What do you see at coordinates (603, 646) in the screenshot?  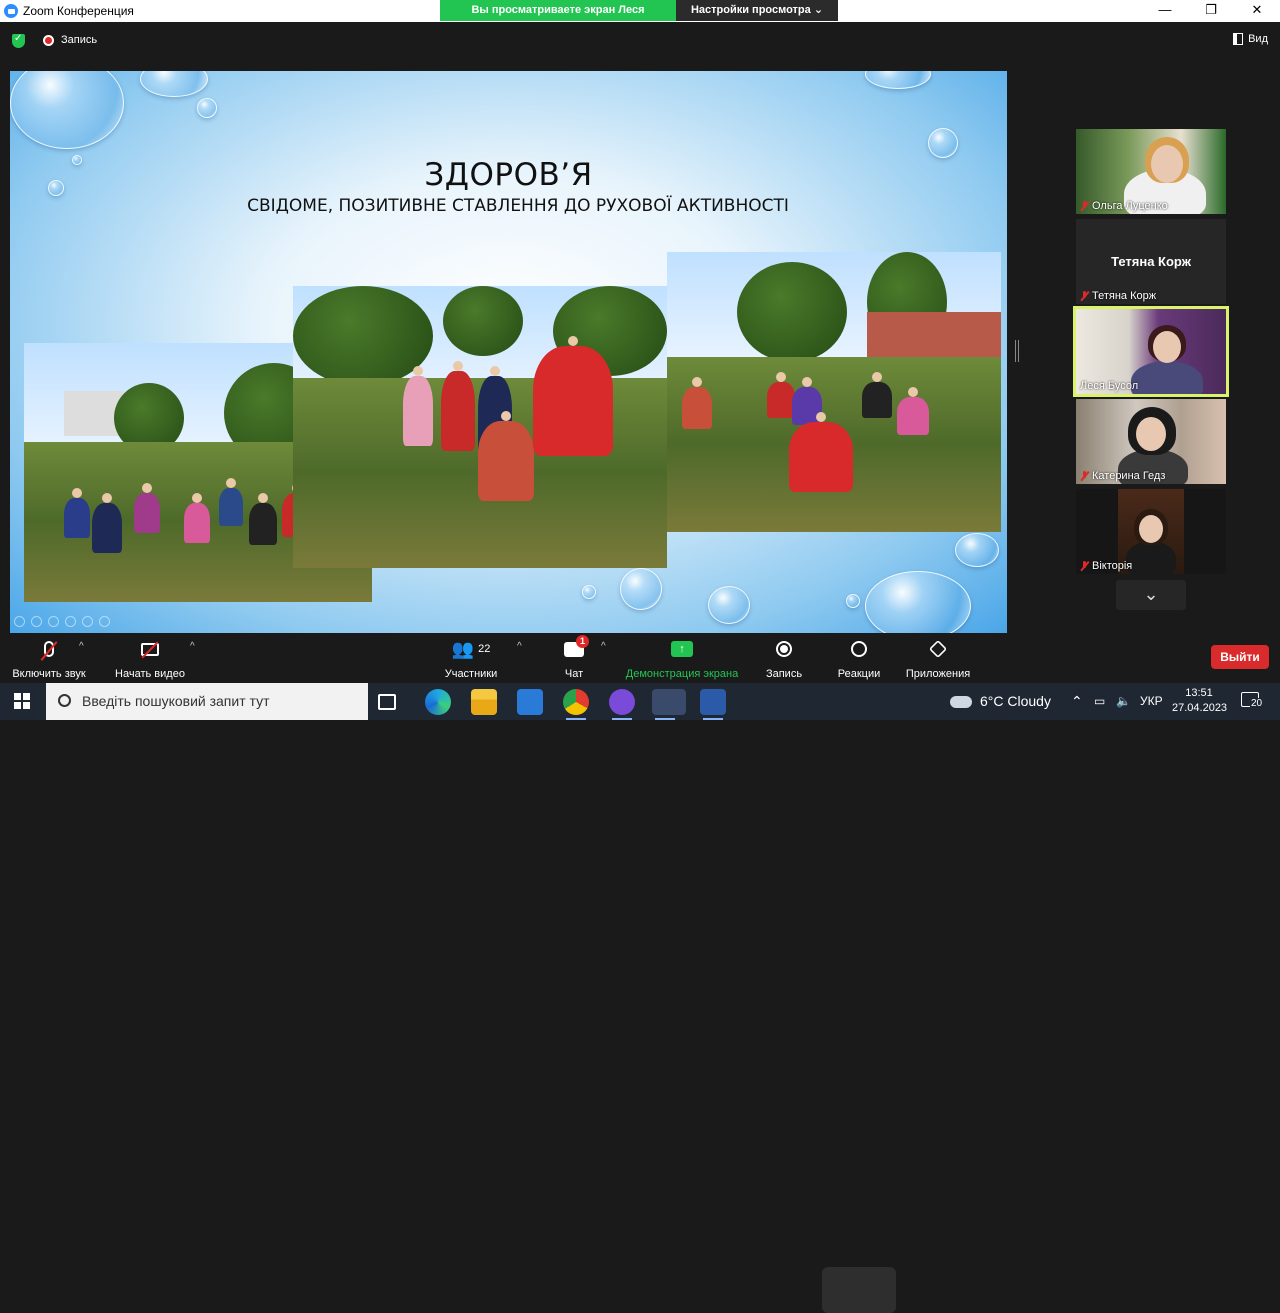 I see `chat-options-caret: ^` at bounding box center [603, 646].